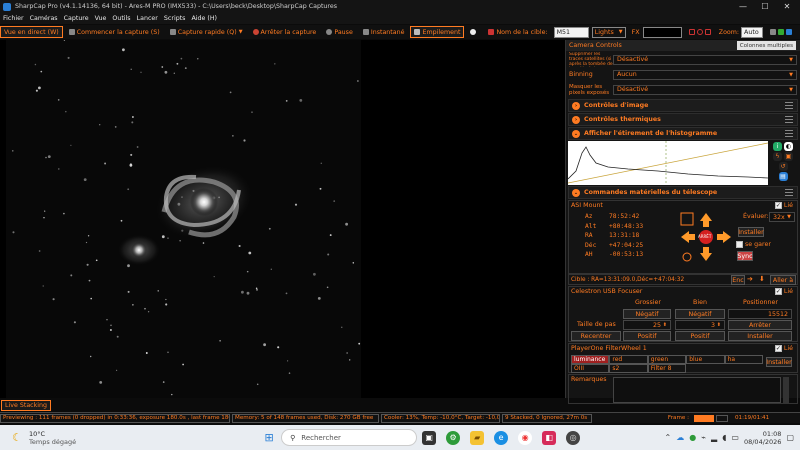 The image size is (800, 450). Describe the element at coordinates (783, 280) in the screenshot. I see `goto-button: Aller à` at that location.